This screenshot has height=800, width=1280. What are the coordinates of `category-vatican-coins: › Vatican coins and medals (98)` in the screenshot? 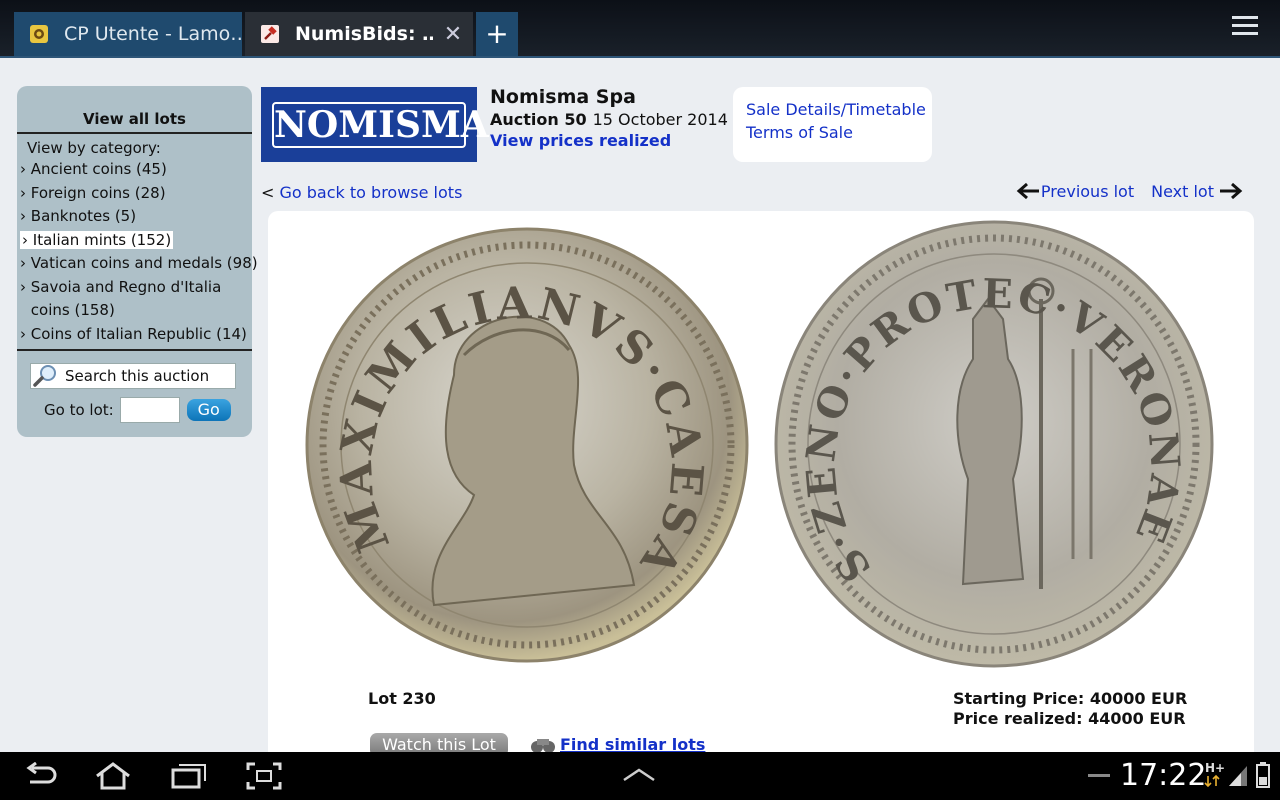 It's located at (137, 264).